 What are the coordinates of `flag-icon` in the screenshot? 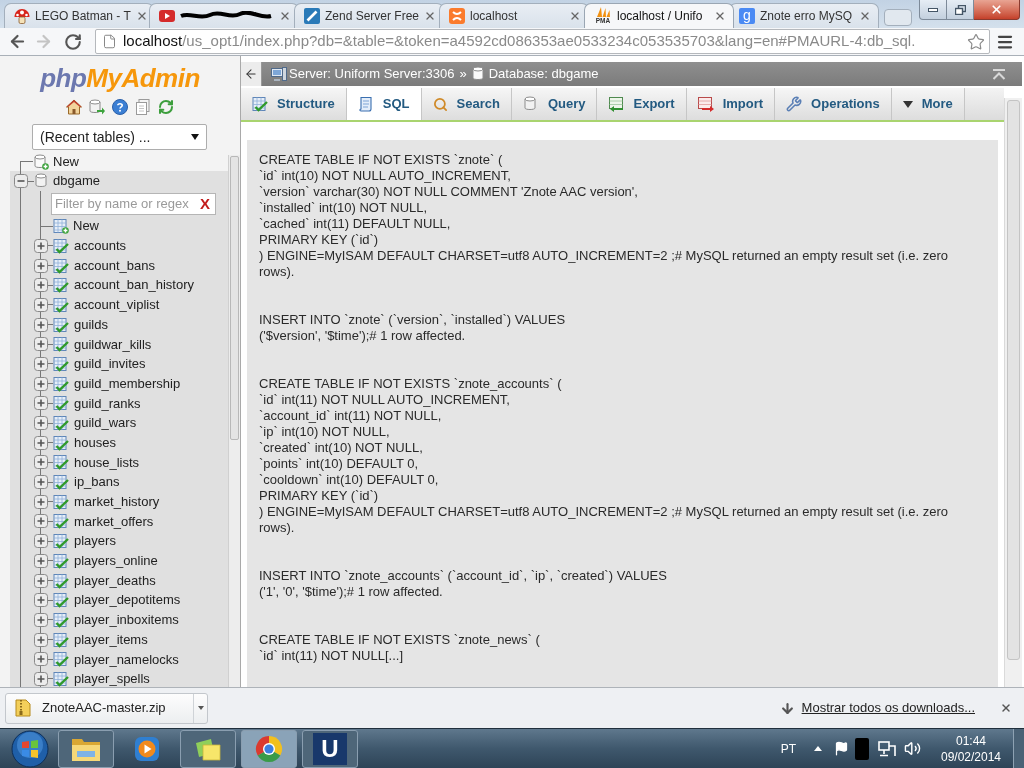 It's located at (841, 748).